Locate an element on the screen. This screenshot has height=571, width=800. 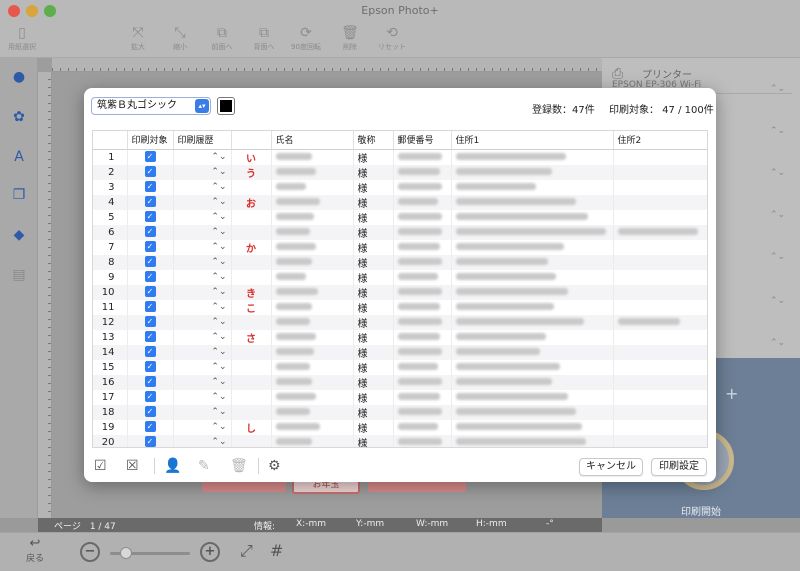
table-row: 14 ✓ ⌃⌄ 様 is located at coordinates (400, 352).